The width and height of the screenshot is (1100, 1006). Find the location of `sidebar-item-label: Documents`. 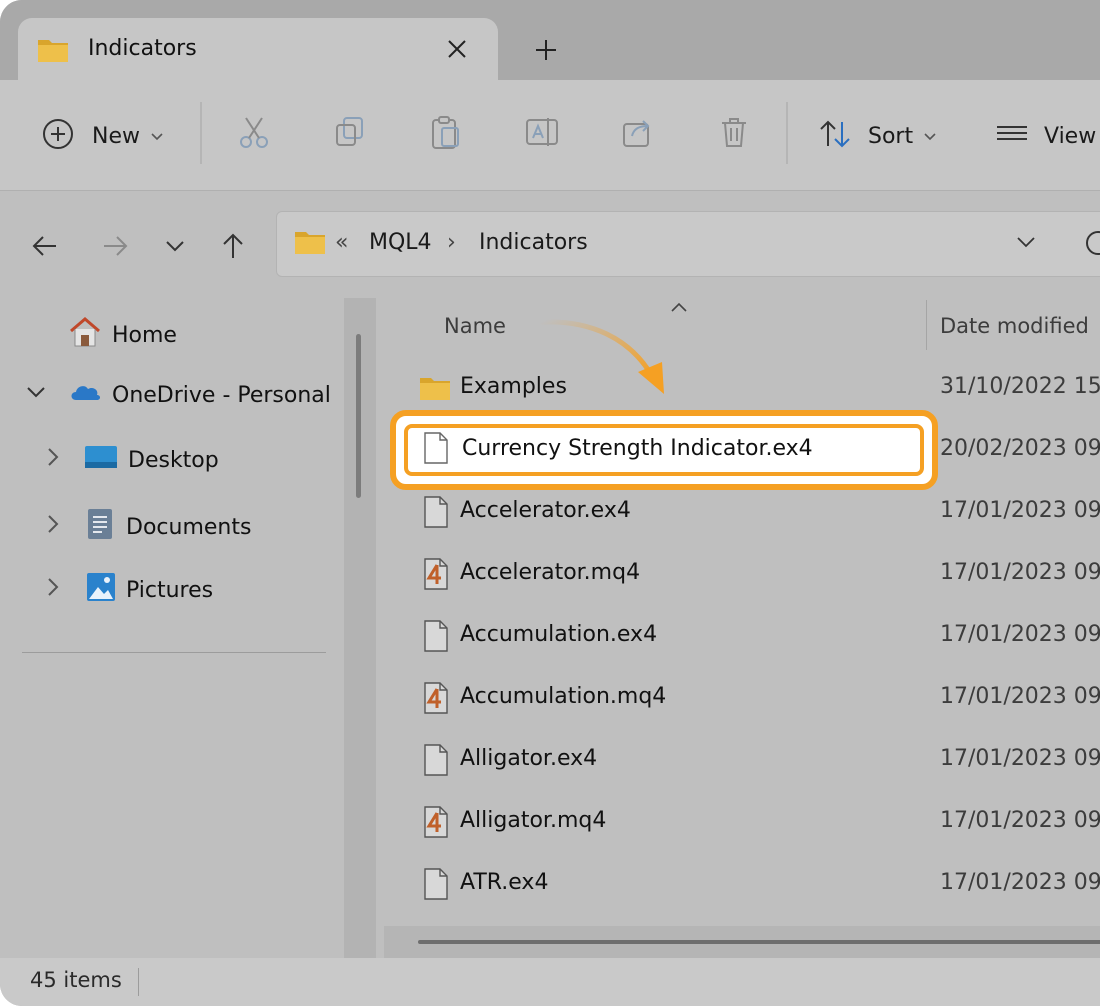

sidebar-item-label: Documents is located at coordinates (189, 527).